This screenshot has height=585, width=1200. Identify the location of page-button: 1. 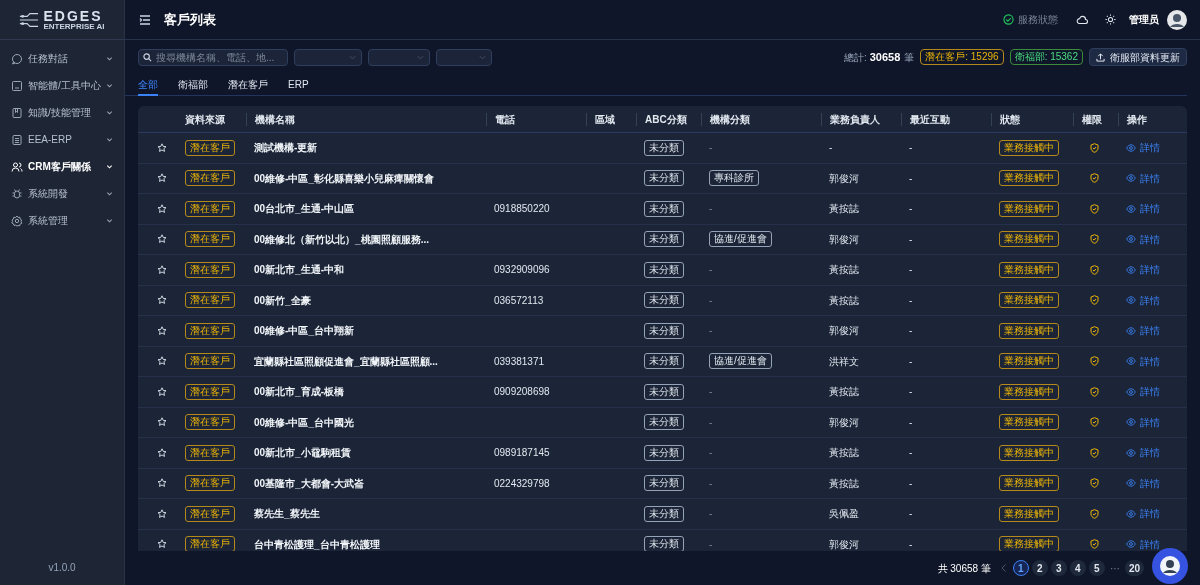
(1020, 568).